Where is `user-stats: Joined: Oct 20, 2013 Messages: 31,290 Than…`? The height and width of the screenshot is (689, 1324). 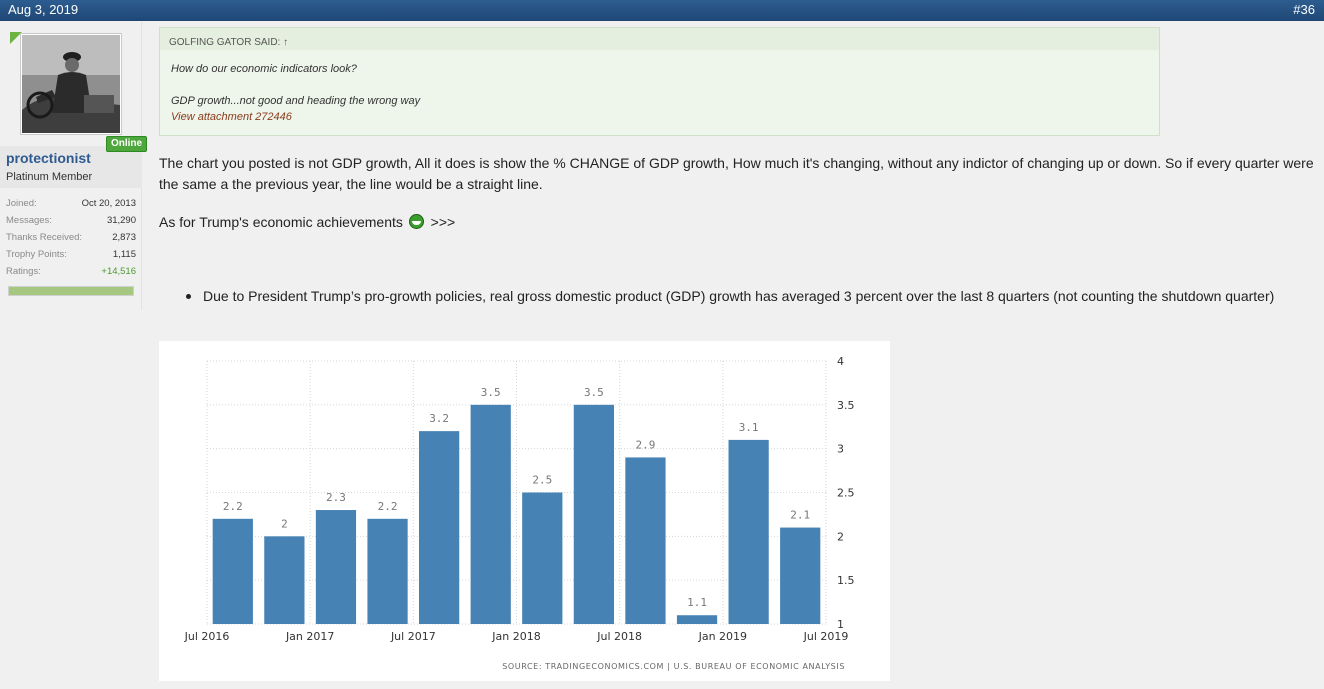 user-stats: Joined: Oct 20, 2013 Messages: 31,290 Than… is located at coordinates (71, 240).